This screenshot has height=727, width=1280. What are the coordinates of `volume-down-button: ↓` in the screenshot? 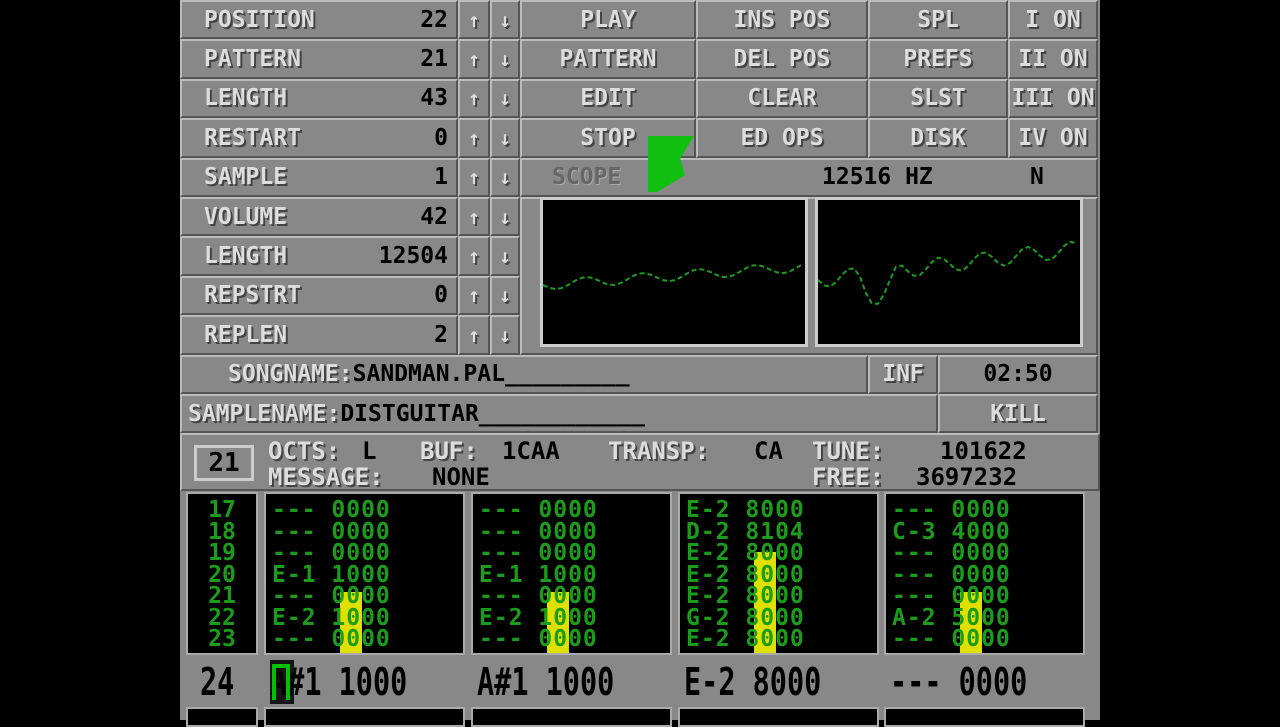 It's located at (505, 217).